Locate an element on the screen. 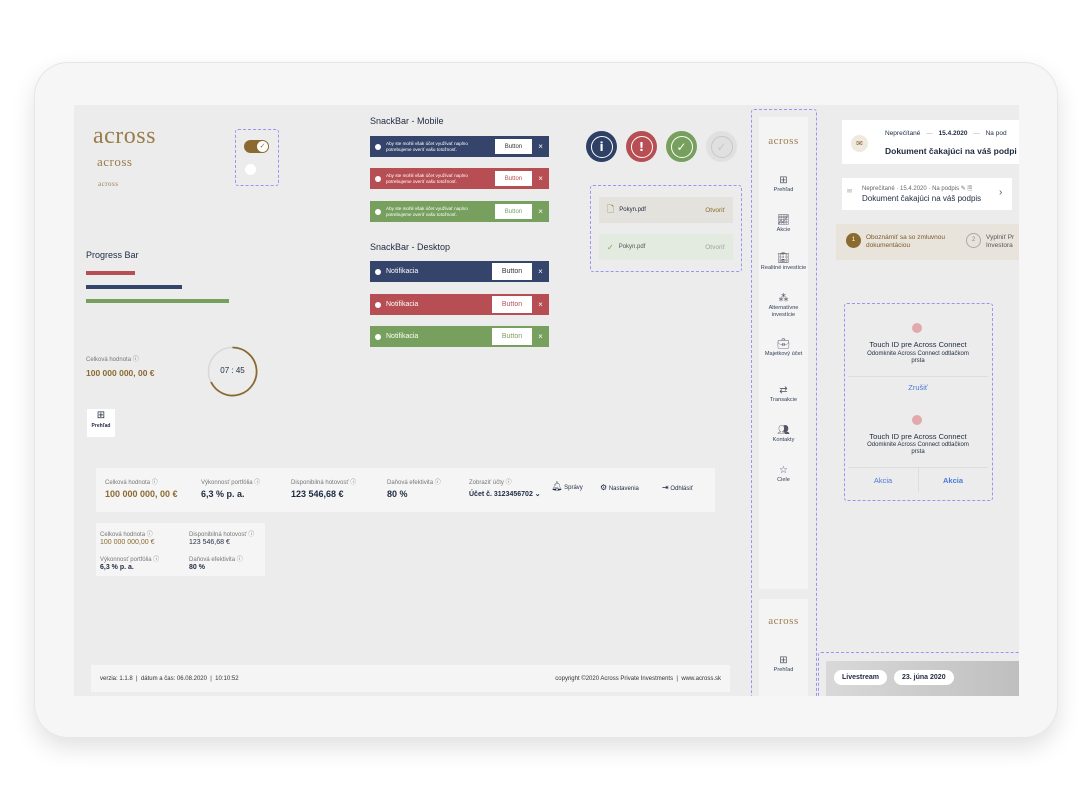 The image size is (1080, 809). livestream-card: Livestream 23. júna 2020 is located at coordinates (922, 678).